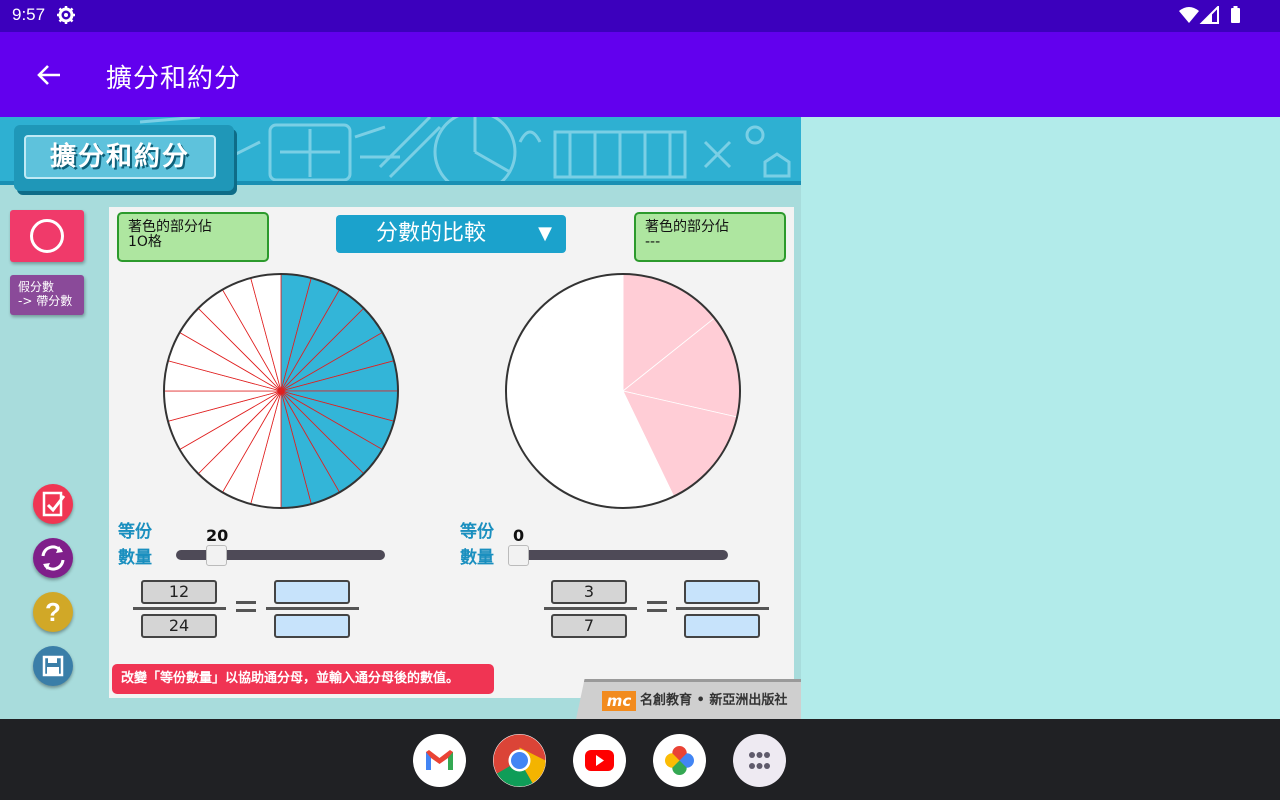 The width and height of the screenshot is (1280, 800). I want to click on right-new-numerator-input, so click(722, 592).